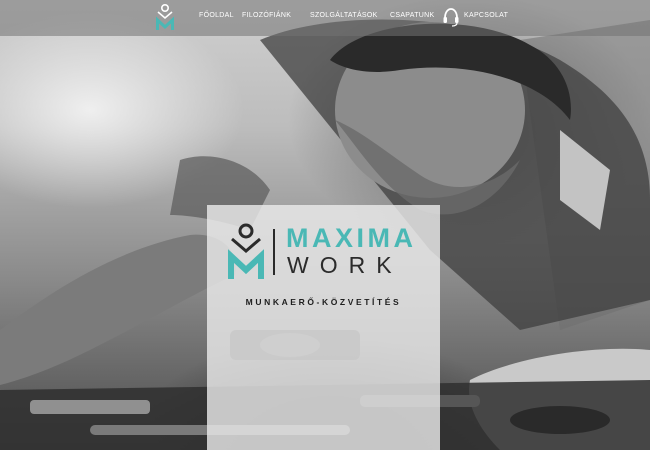  Describe the element at coordinates (216, 15) in the screenshot. I see `nav-item-home: FŐOLDAL` at that location.